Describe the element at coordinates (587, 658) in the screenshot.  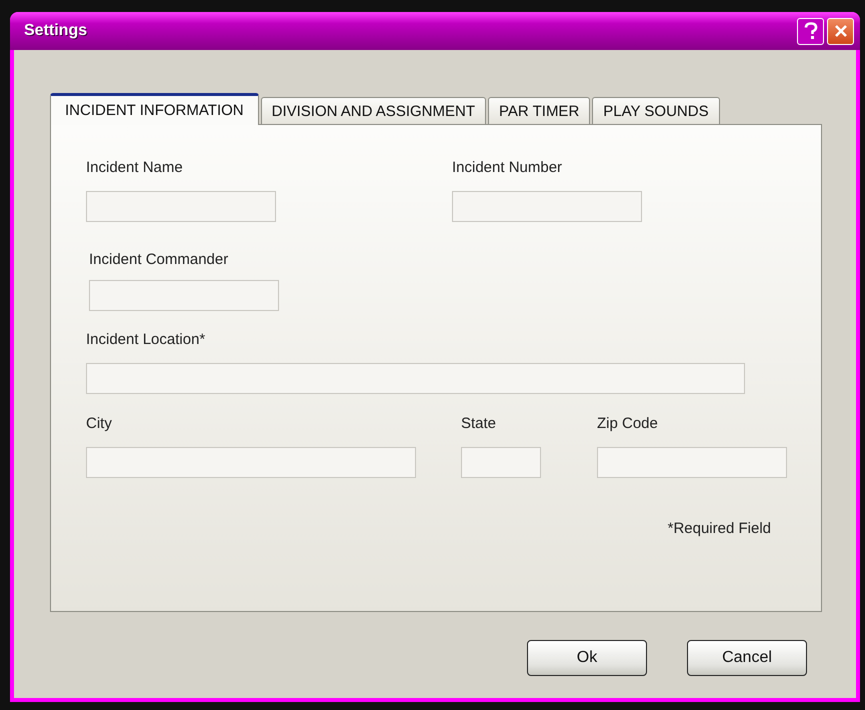
I see `dialog-button: Ok` at that location.